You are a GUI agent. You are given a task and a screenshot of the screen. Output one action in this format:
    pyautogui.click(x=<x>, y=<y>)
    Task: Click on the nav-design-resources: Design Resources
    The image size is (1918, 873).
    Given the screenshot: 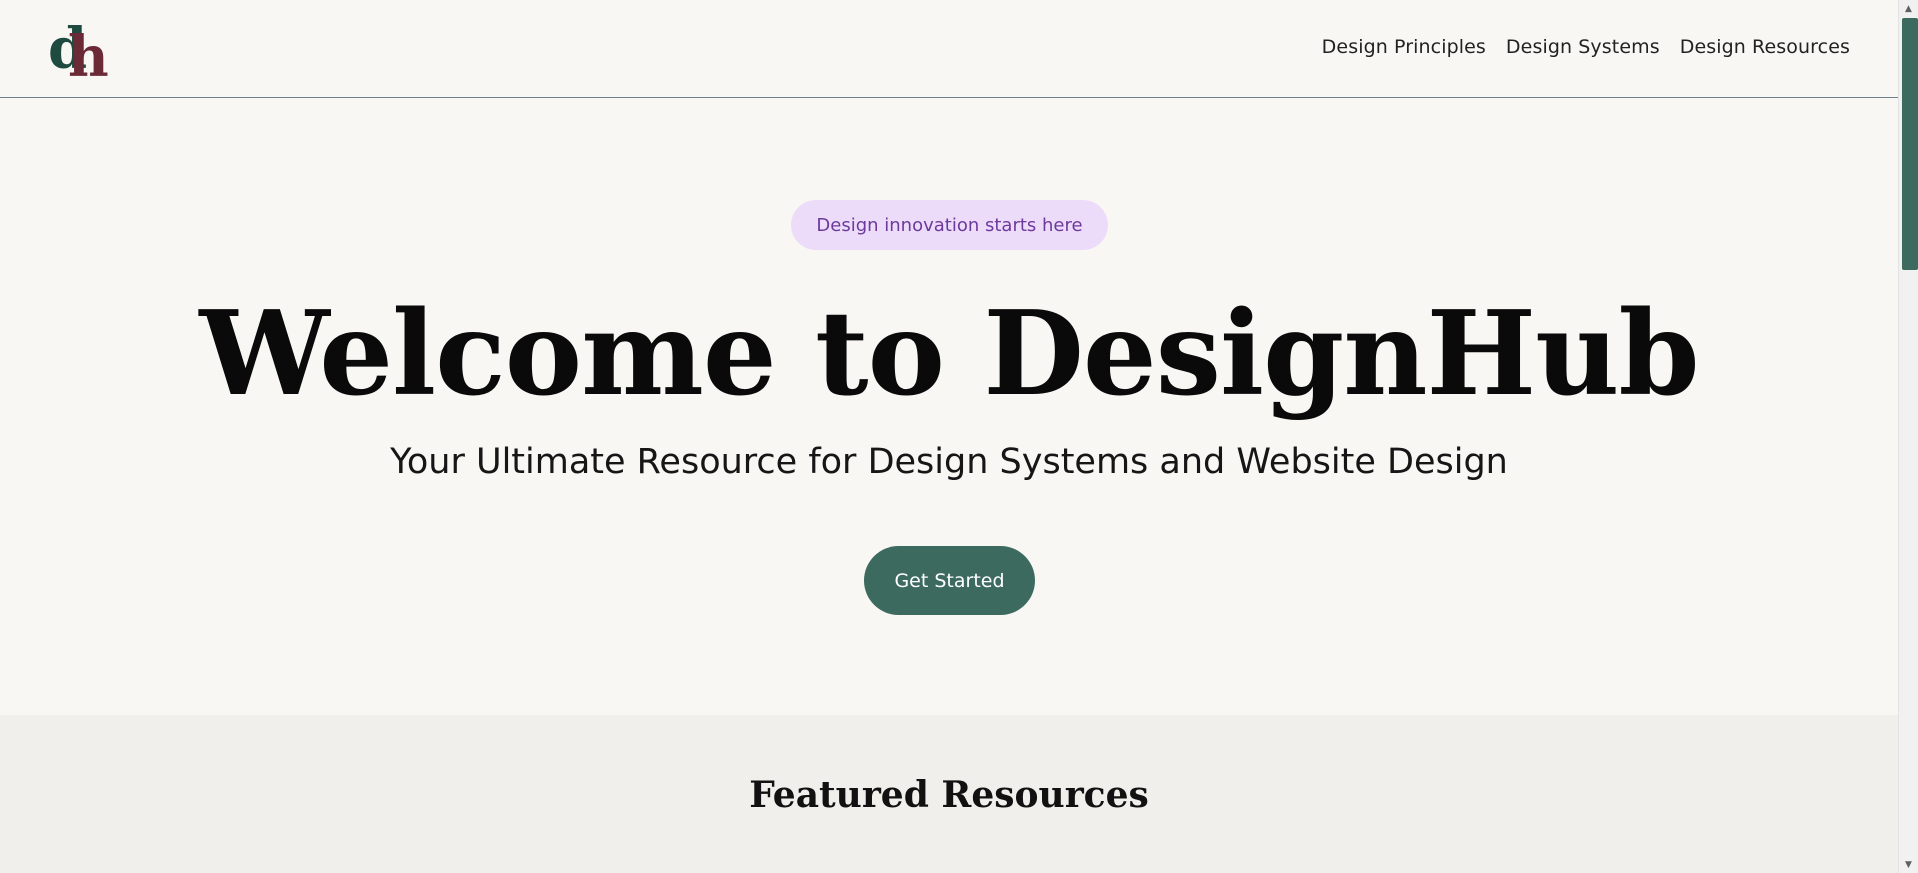 What is the action you would take?
    pyautogui.click(x=1765, y=47)
    